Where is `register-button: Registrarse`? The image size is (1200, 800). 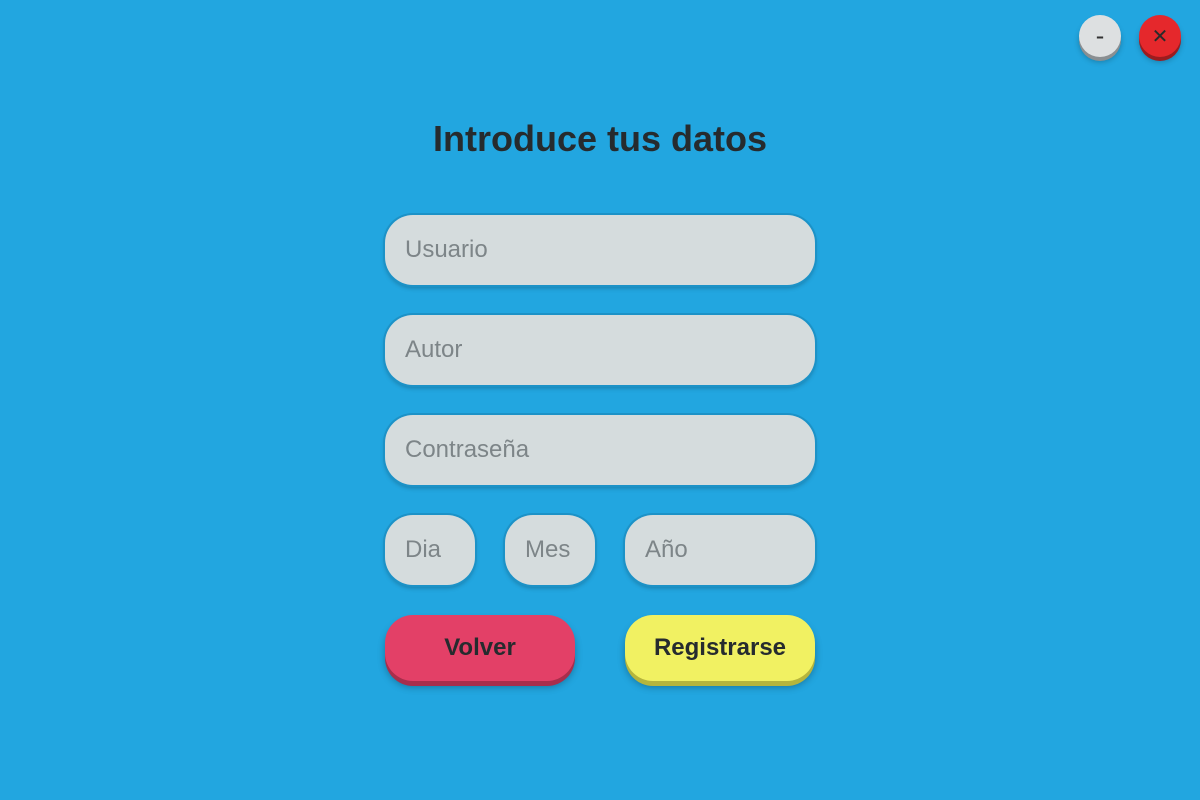
register-button: Registrarse is located at coordinates (720, 648).